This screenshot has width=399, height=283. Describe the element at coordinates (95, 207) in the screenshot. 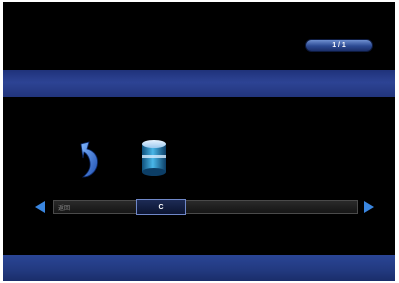

I see `return-item: 返回` at that location.